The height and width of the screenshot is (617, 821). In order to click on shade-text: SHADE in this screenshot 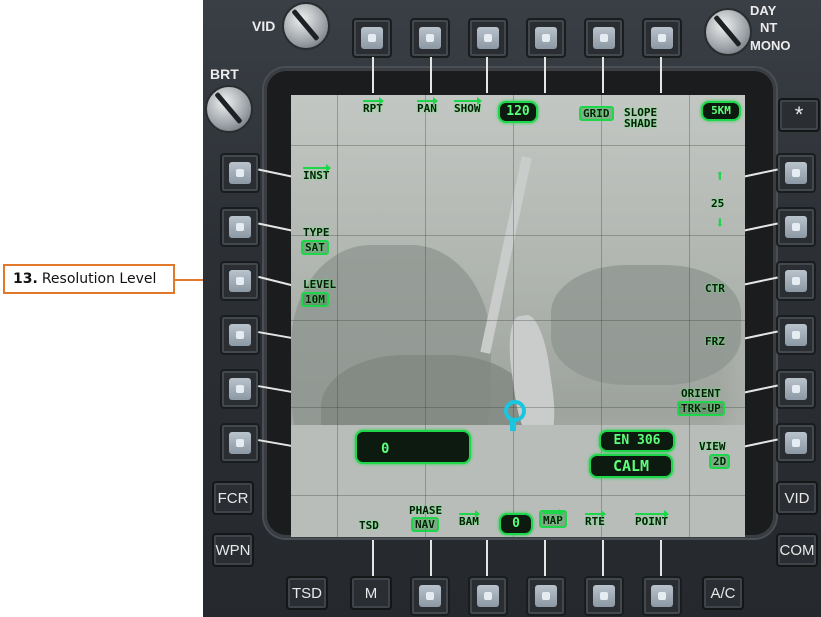, I will do `click(641, 123)`.